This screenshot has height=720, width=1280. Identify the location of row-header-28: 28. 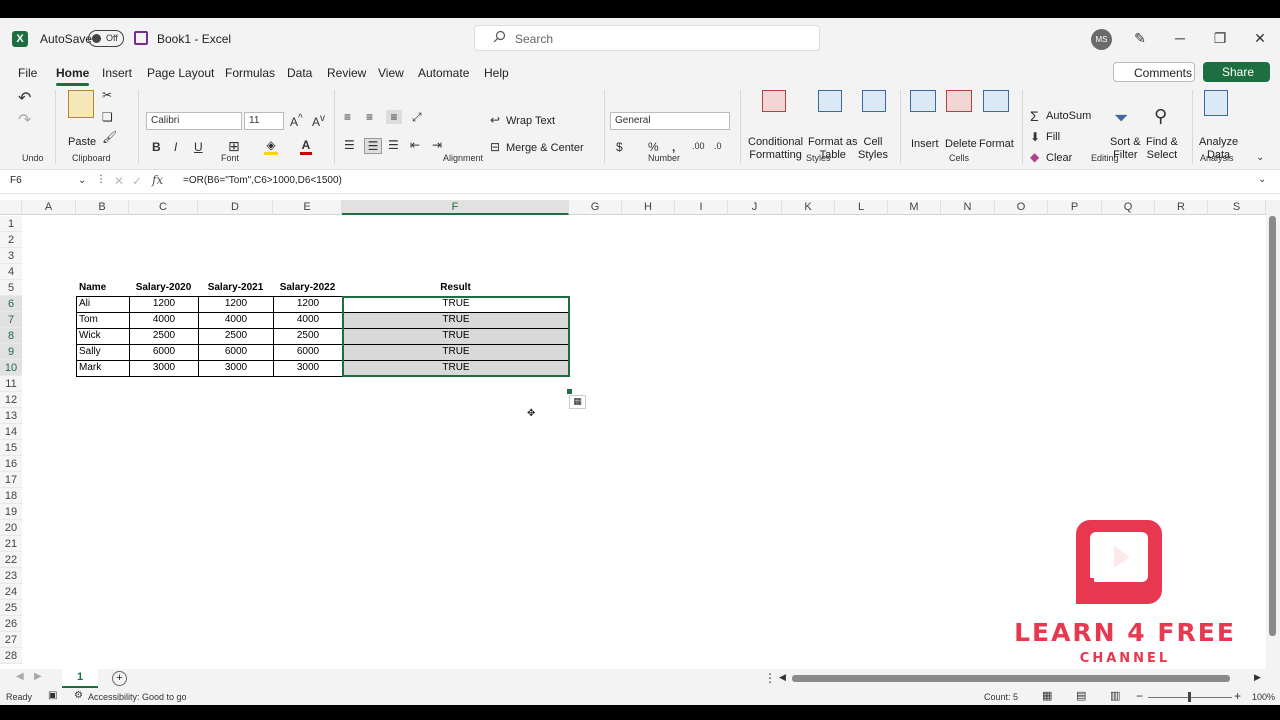
(11, 656).